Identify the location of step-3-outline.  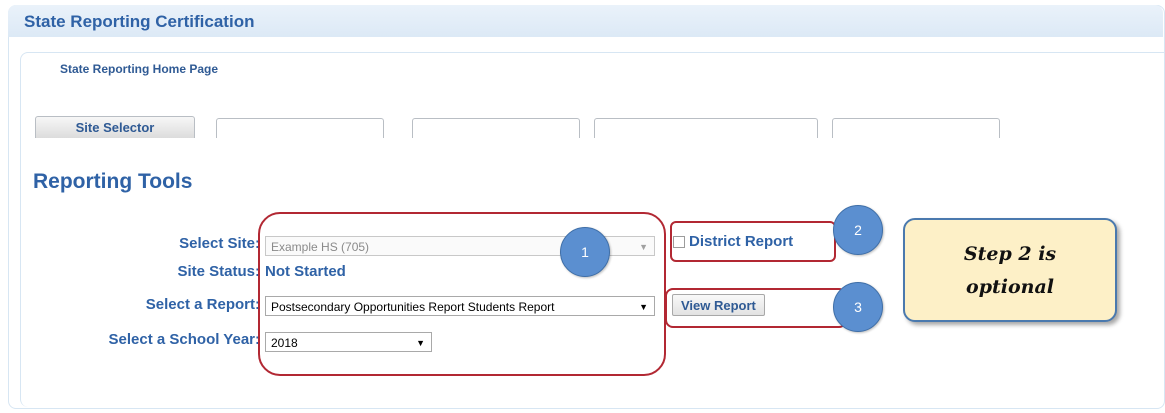
(756, 308).